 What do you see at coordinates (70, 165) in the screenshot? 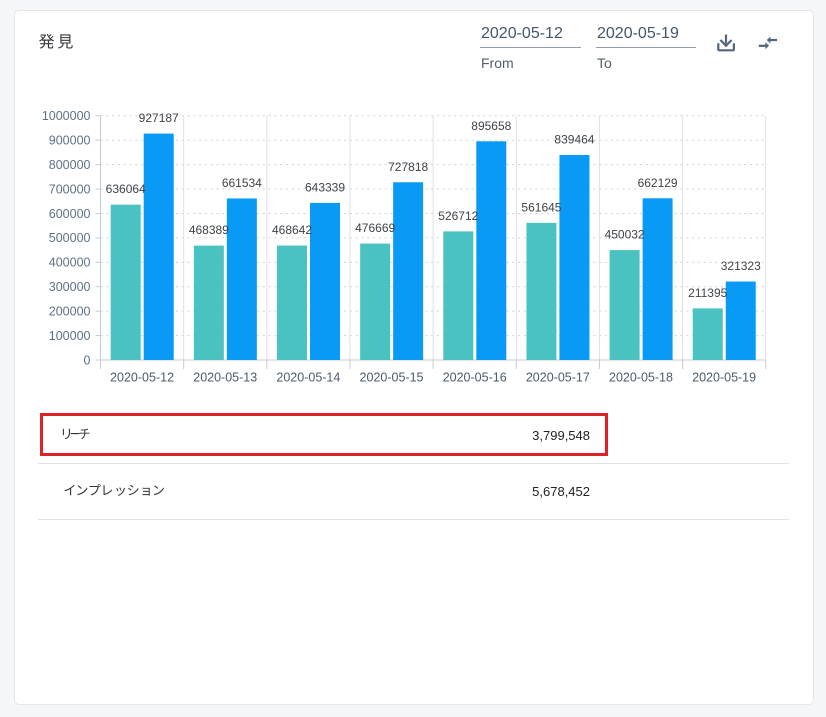
I see `svg-text: 800000` at bounding box center [70, 165].